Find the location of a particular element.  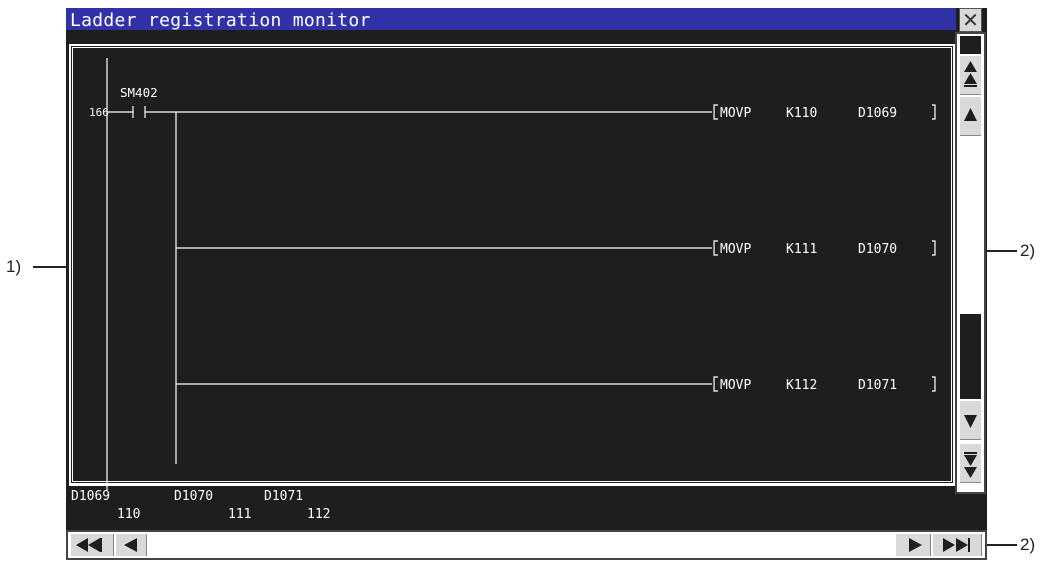

instruction-rung-3: MOVP K112 D1071 is located at coordinates (824, 384).